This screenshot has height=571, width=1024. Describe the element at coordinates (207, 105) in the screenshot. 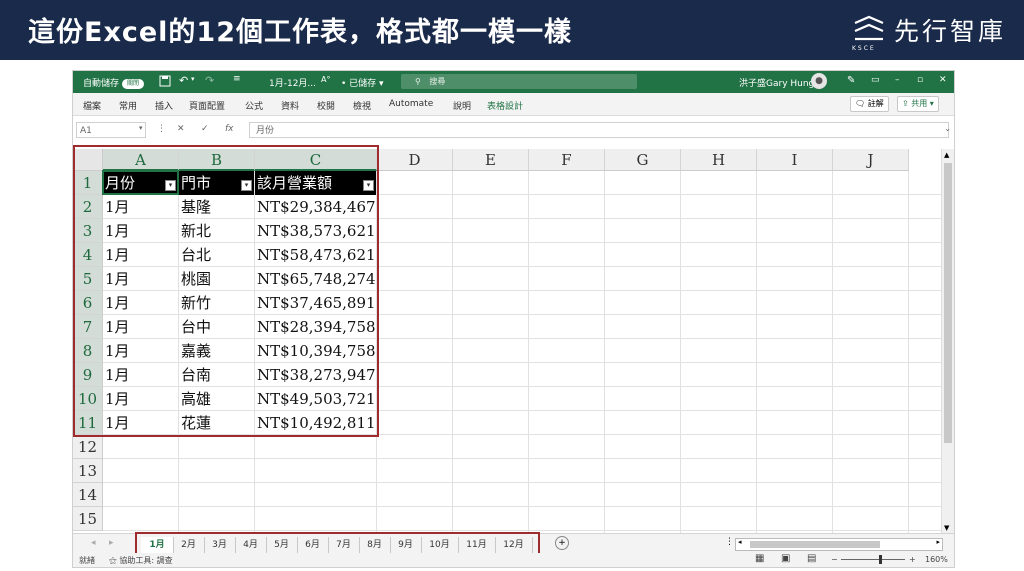

I see `tab-page-layout: 頁面配置` at that location.